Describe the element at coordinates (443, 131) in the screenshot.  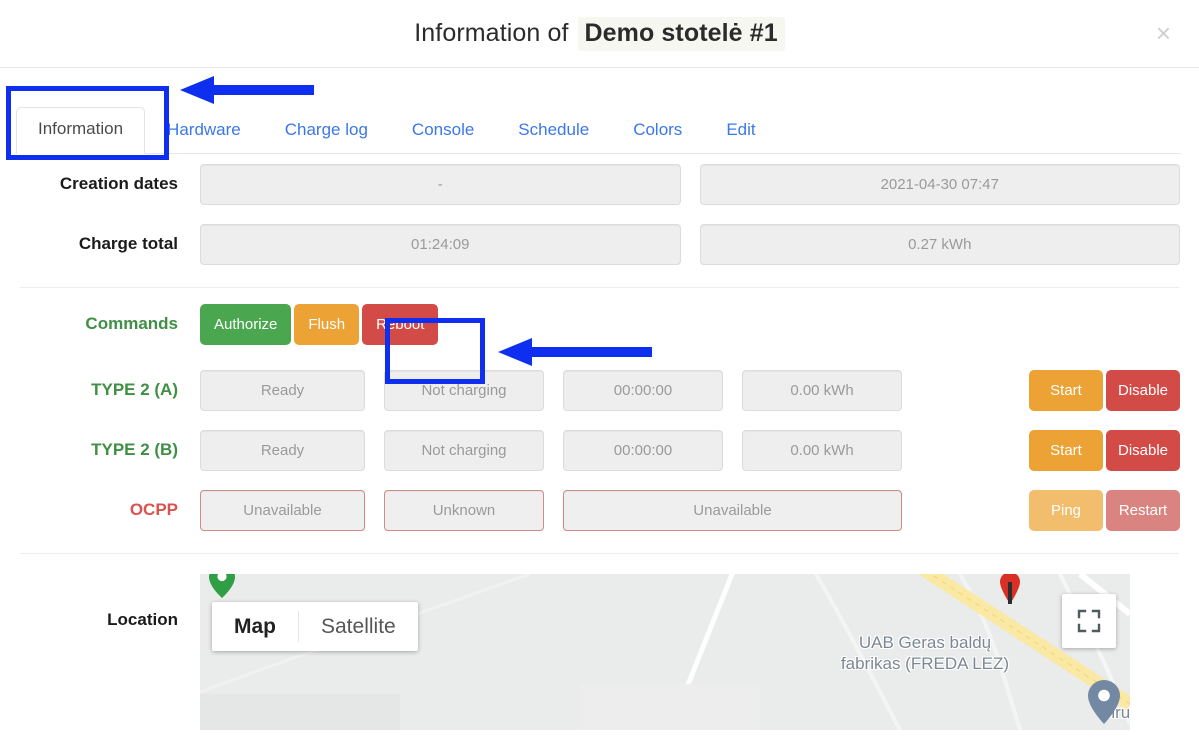
I see `tab-console: Console` at that location.